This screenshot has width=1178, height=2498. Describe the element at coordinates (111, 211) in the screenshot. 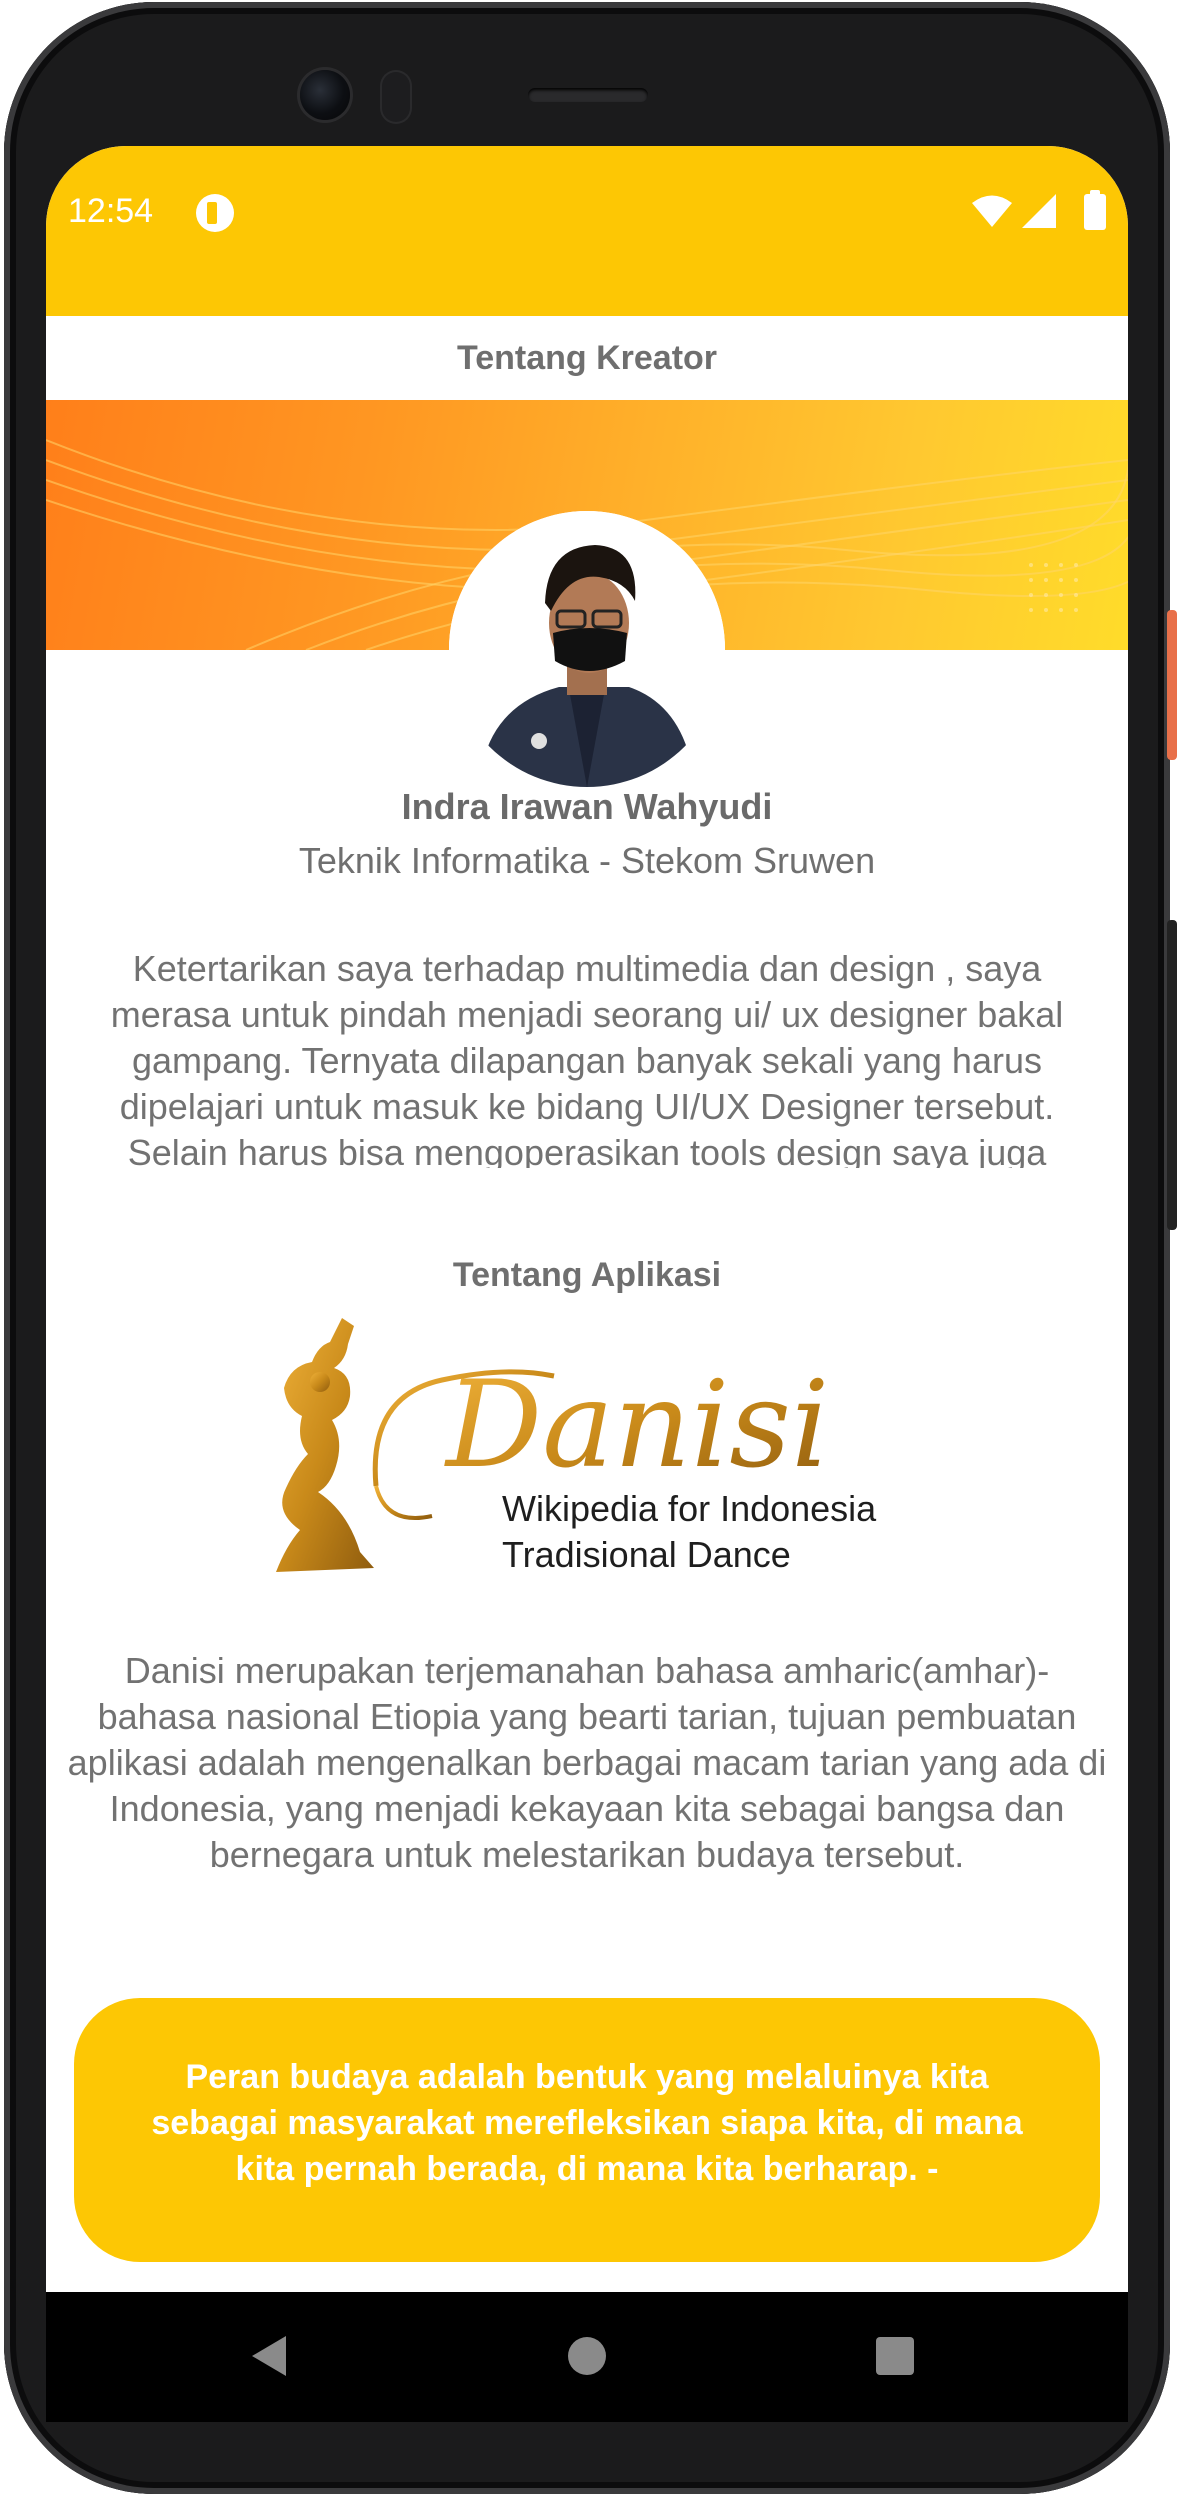

I see `status-time: 12:54` at that location.